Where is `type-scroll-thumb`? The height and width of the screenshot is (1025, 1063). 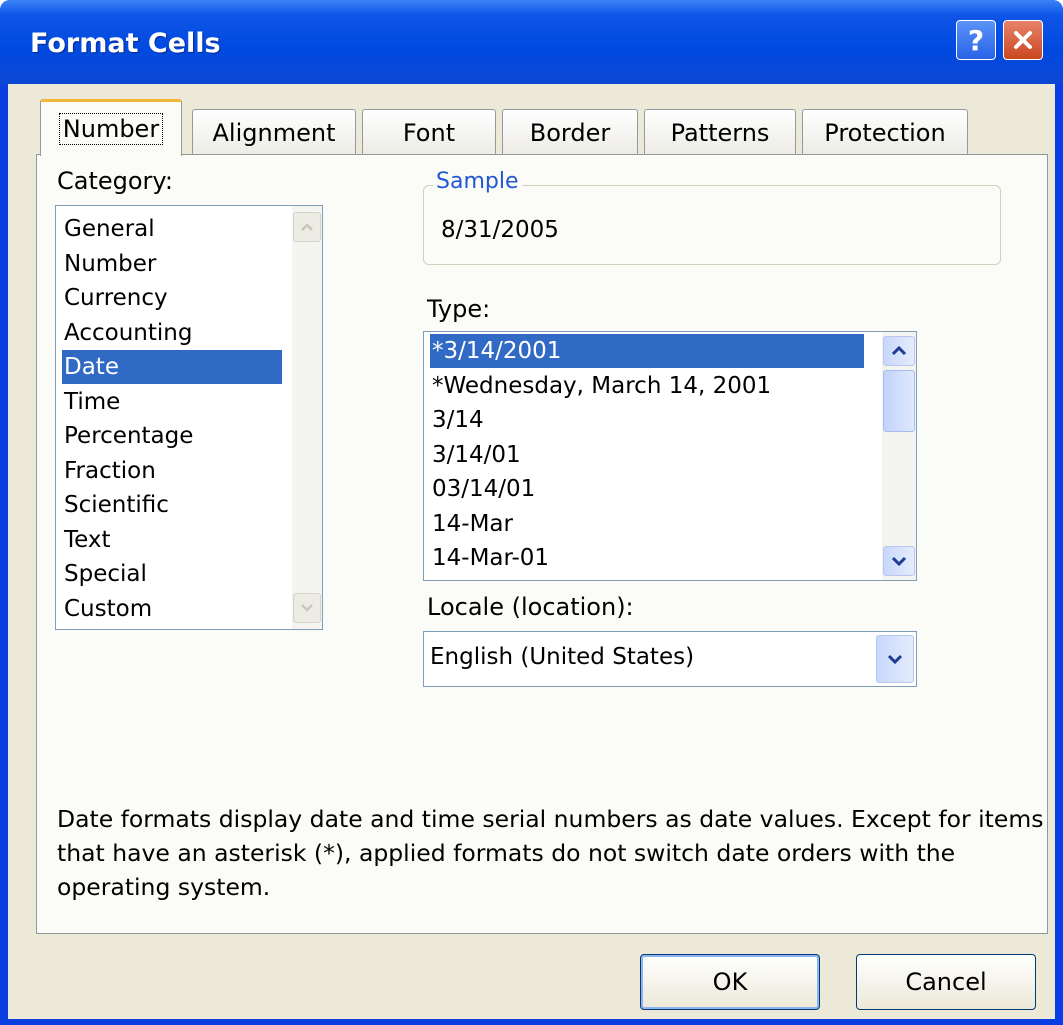
type-scroll-thumb is located at coordinates (899, 401).